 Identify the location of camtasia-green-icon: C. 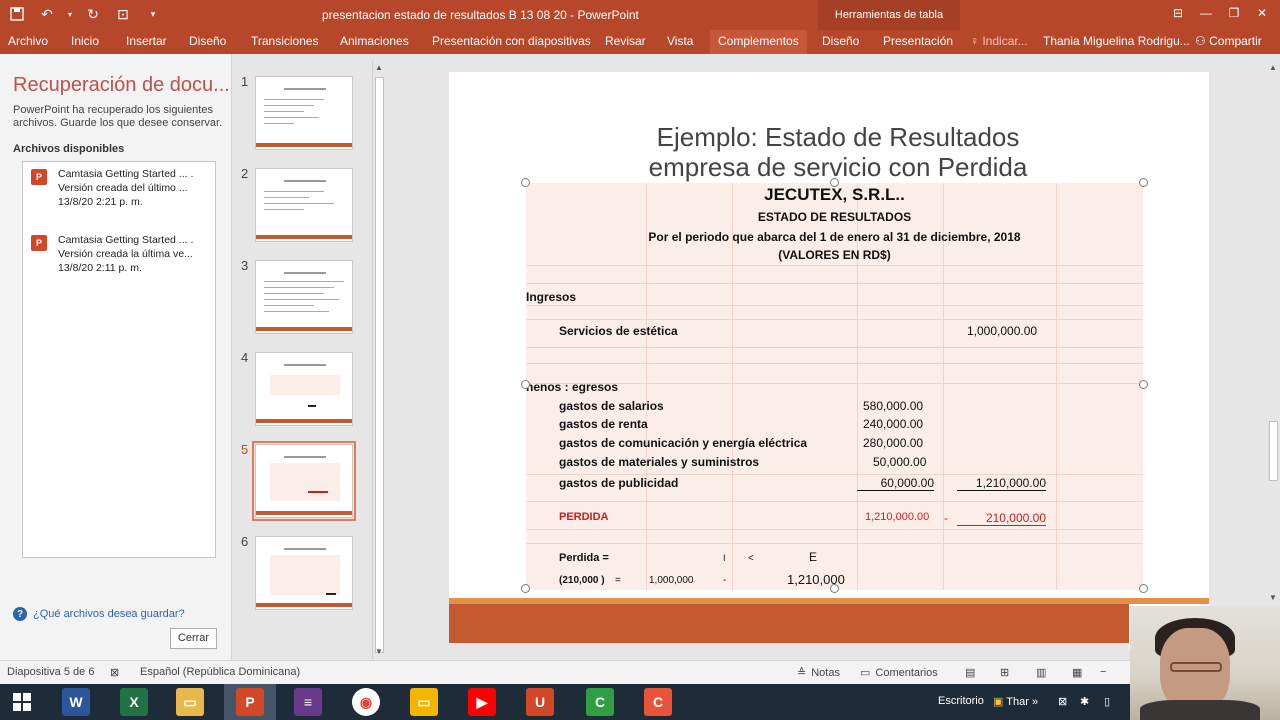
(600, 702).